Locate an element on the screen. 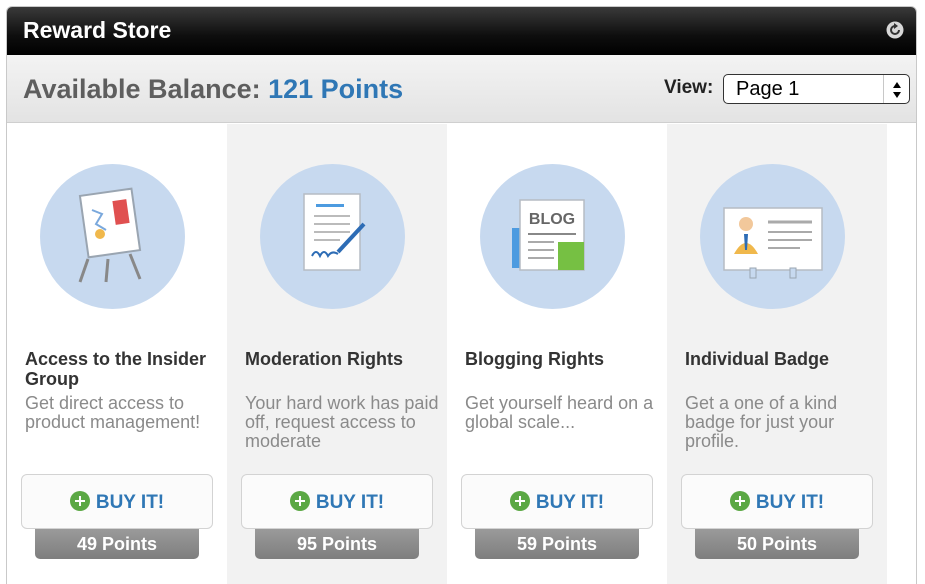 The height and width of the screenshot is (584, 925). item-title: Access to the Insider Group is located at coordinates (116, 369).